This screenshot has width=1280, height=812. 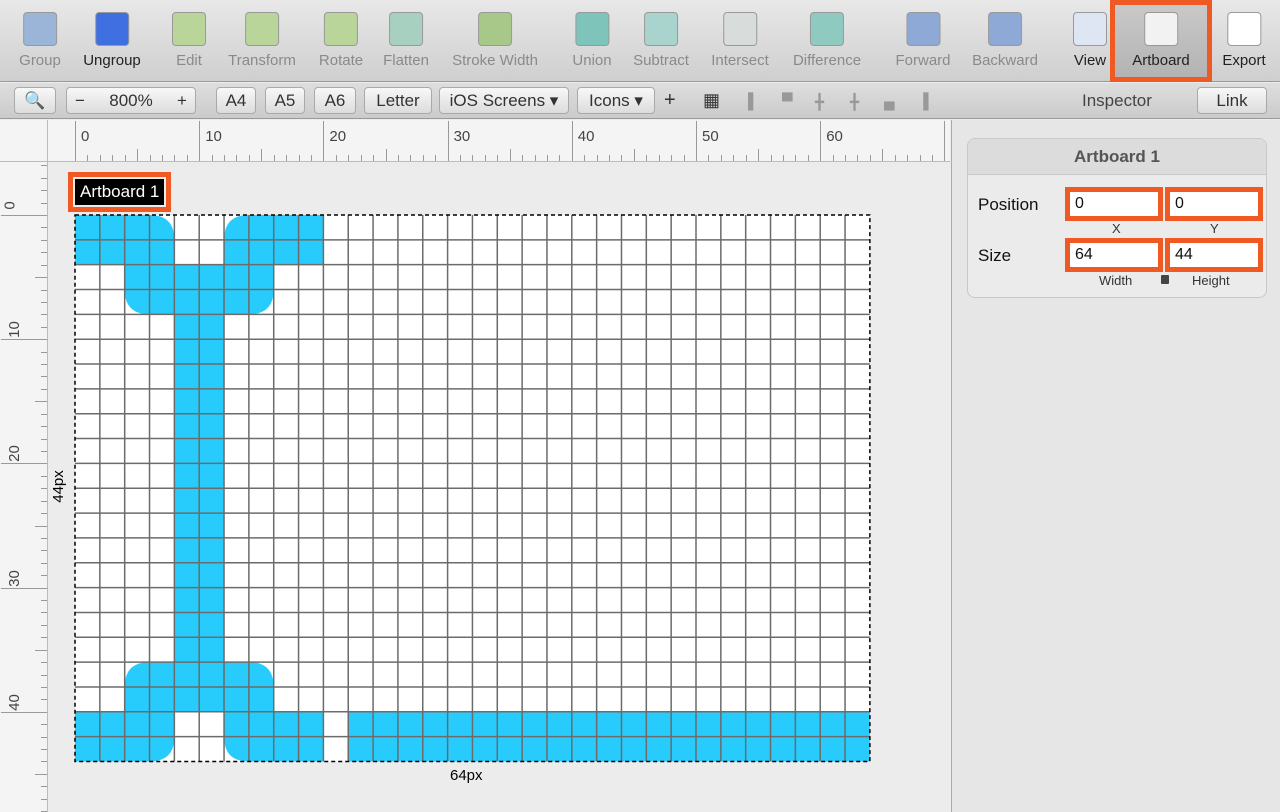 What do you see at coordinates (592, 60) in the screenshot?
I see `toolbar-label: Union` at bounding box center [592, 60].